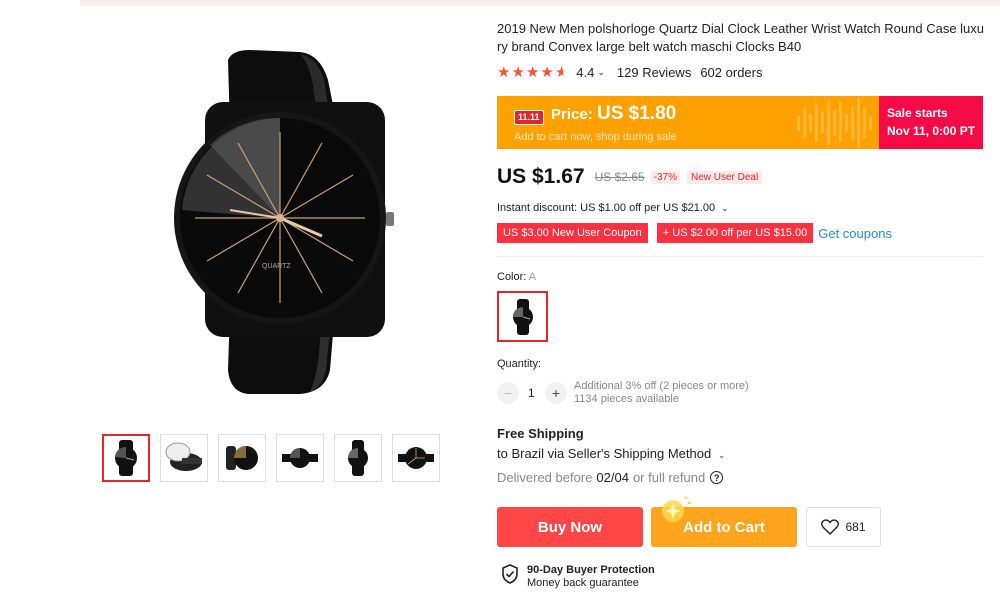  I want to click on help-icon: ?, so click(717, 477).